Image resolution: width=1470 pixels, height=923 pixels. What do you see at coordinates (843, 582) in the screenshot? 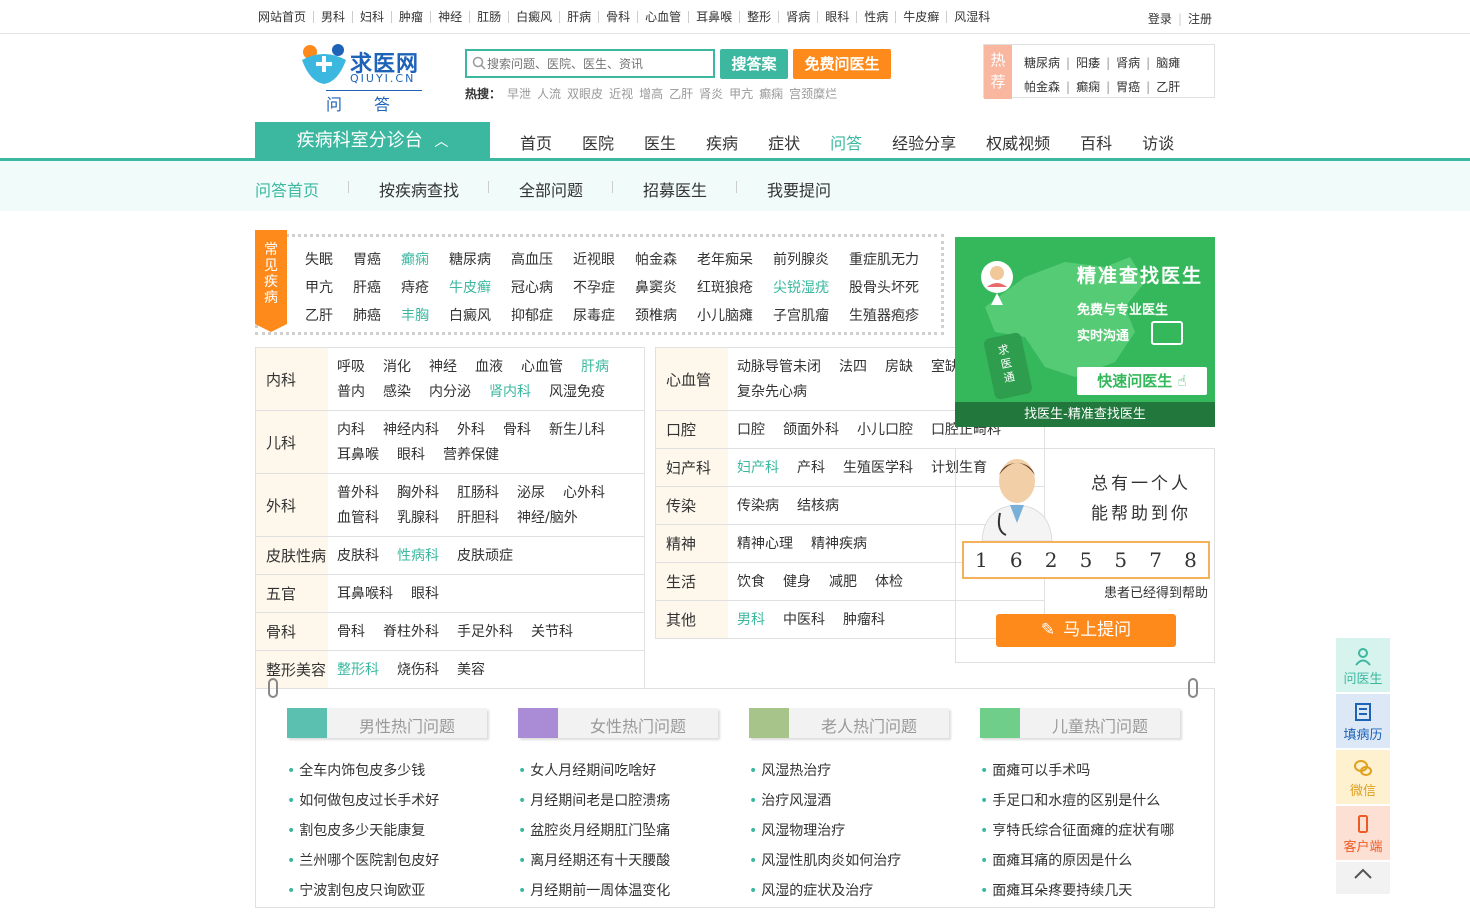
I see `dept-link: 减肥` at bounding box center [843, 582].